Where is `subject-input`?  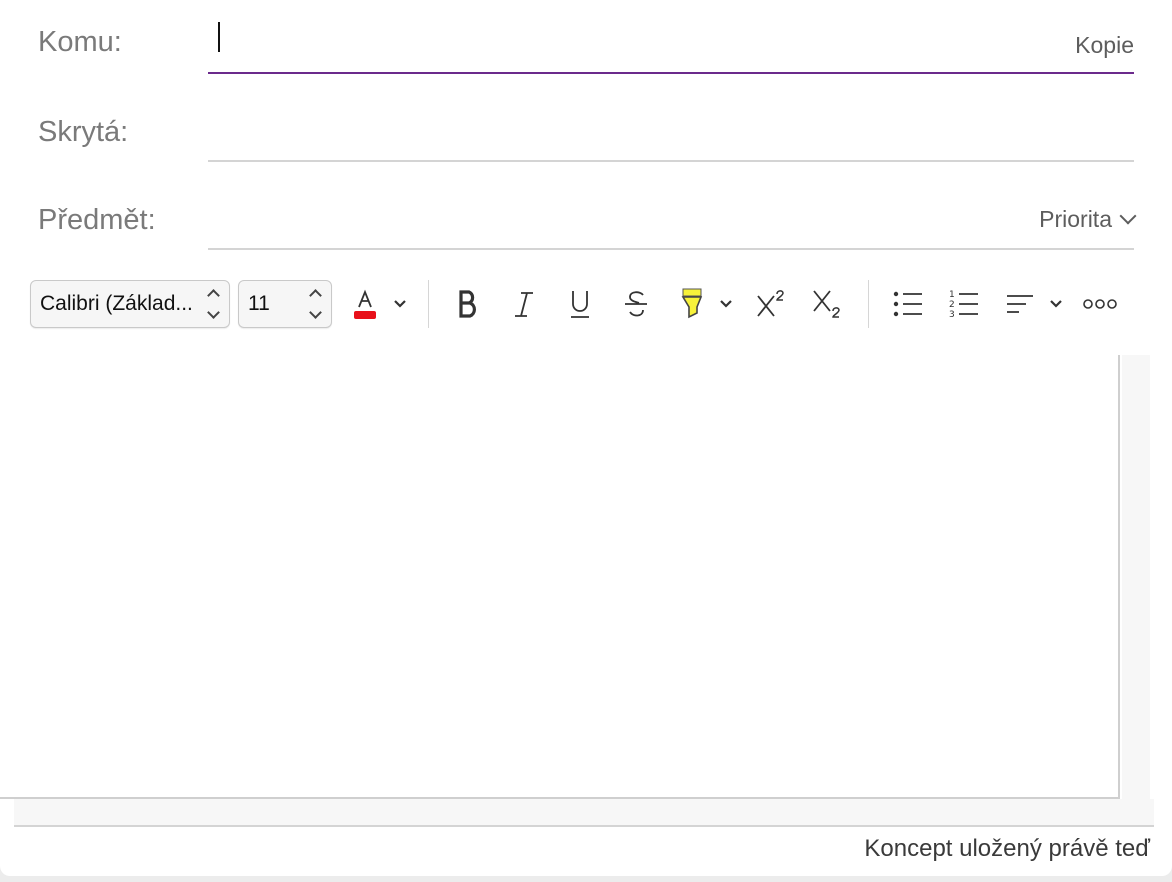
subject-input is located at coordinates (598, 218).